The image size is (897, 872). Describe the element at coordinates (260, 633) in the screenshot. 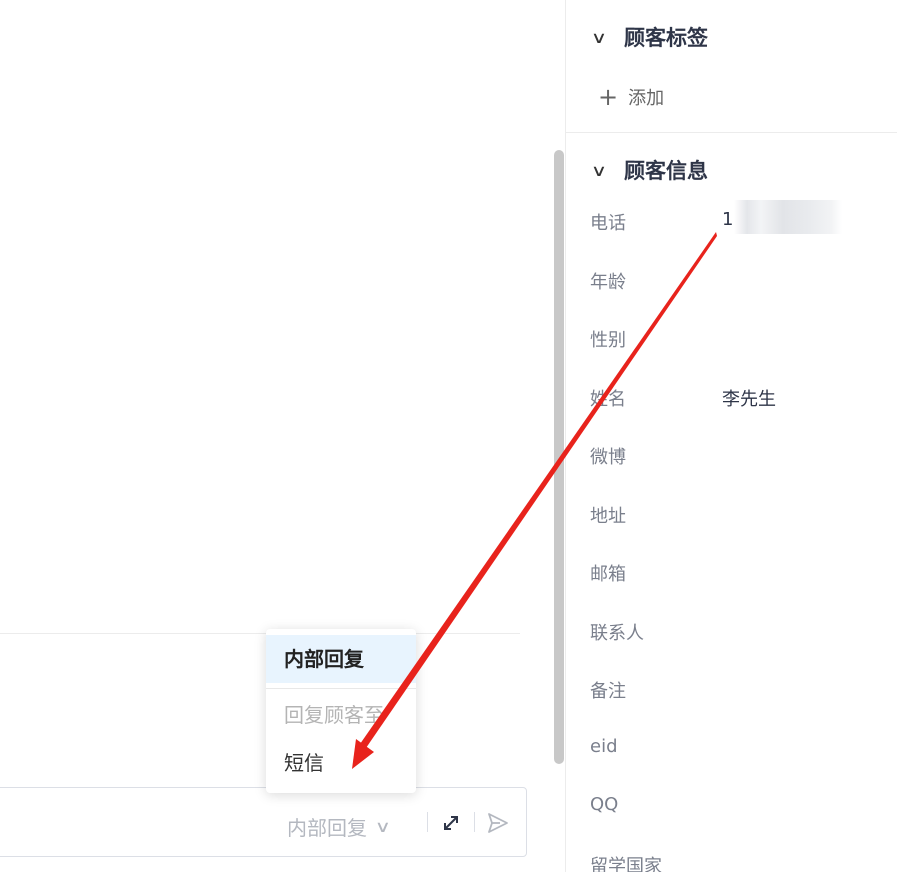

I see `chat-divider` at that location.